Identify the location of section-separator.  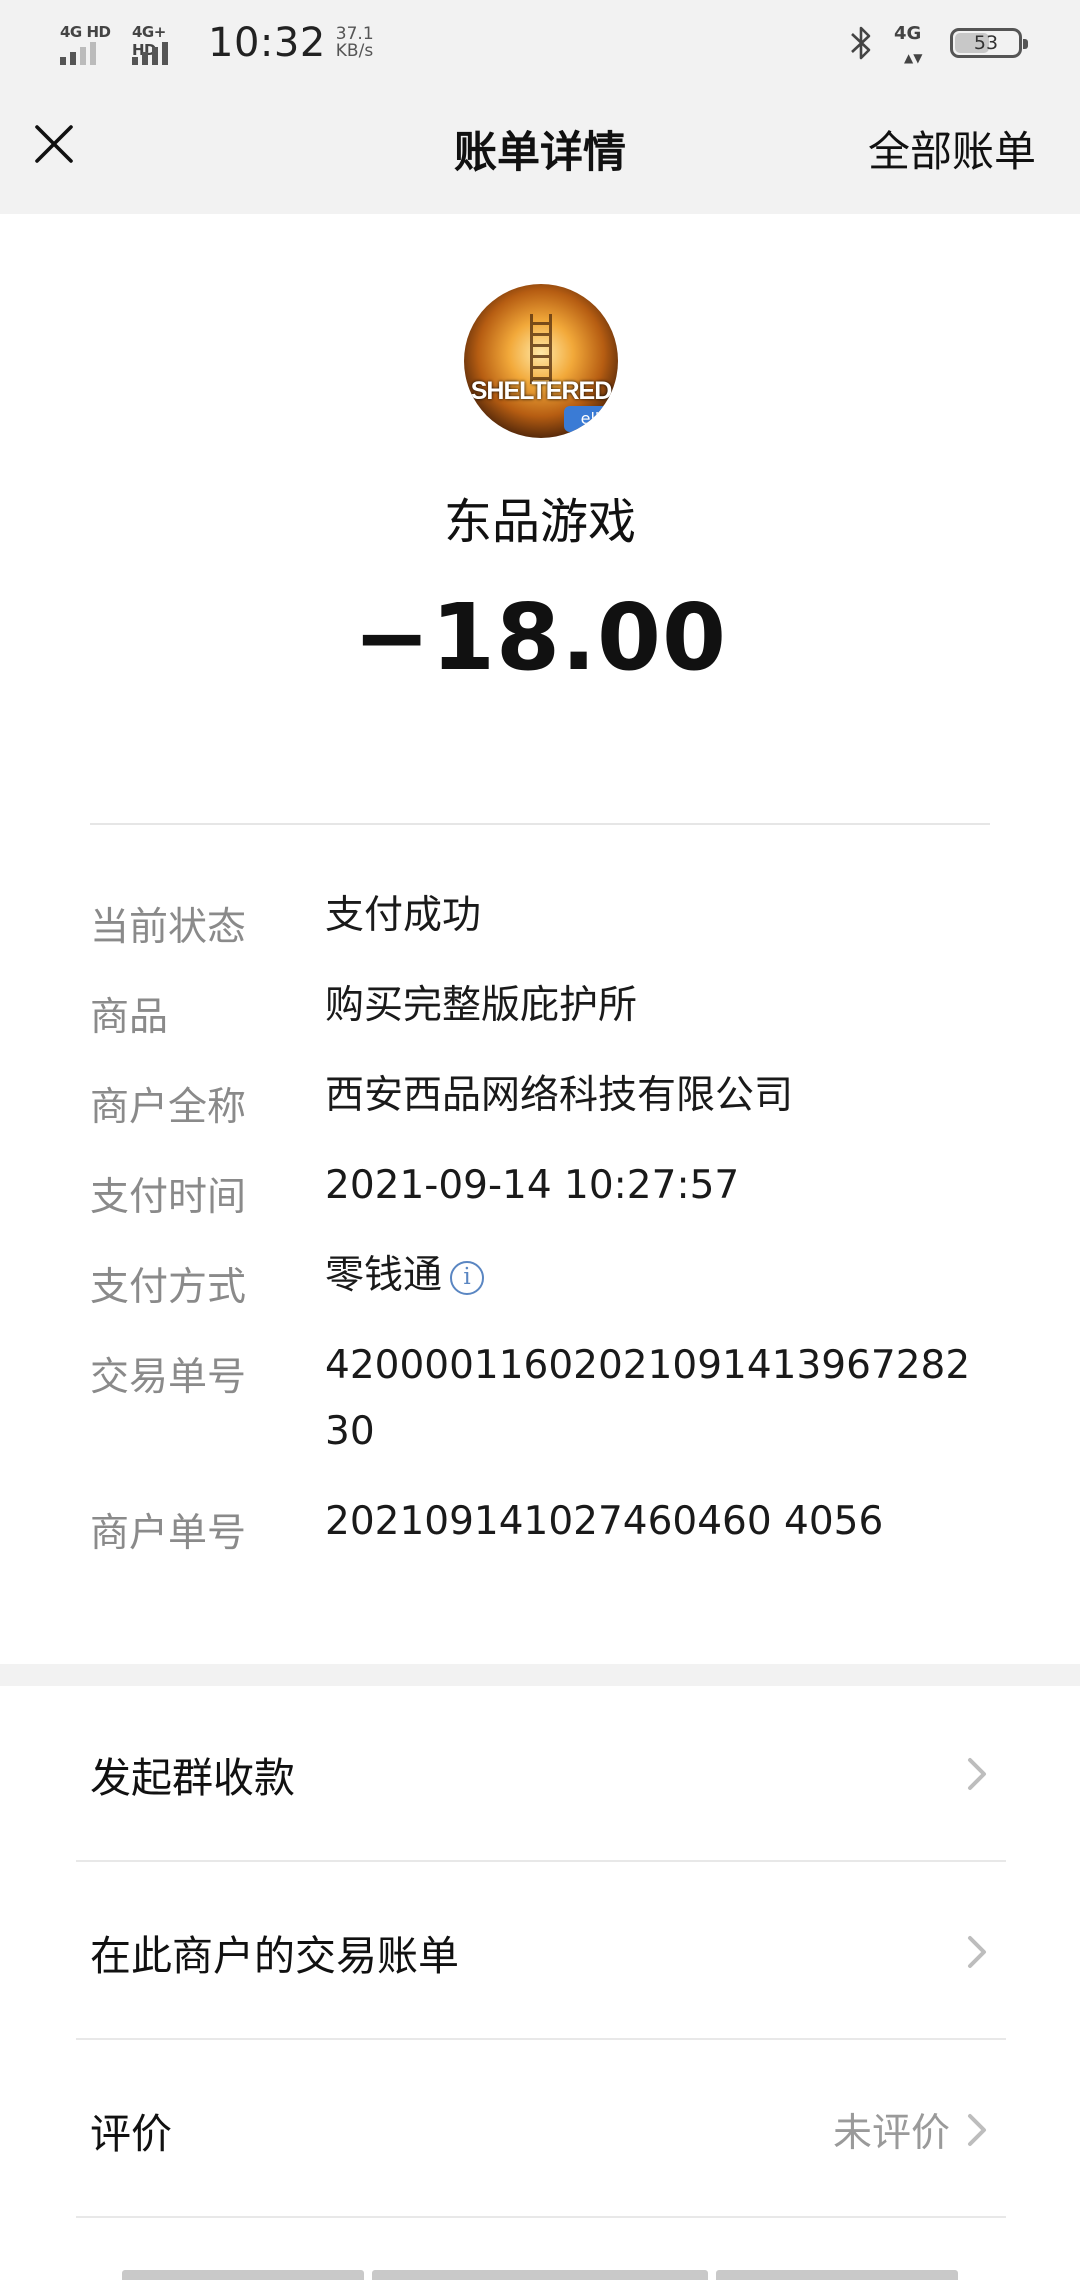
(540, 1675).